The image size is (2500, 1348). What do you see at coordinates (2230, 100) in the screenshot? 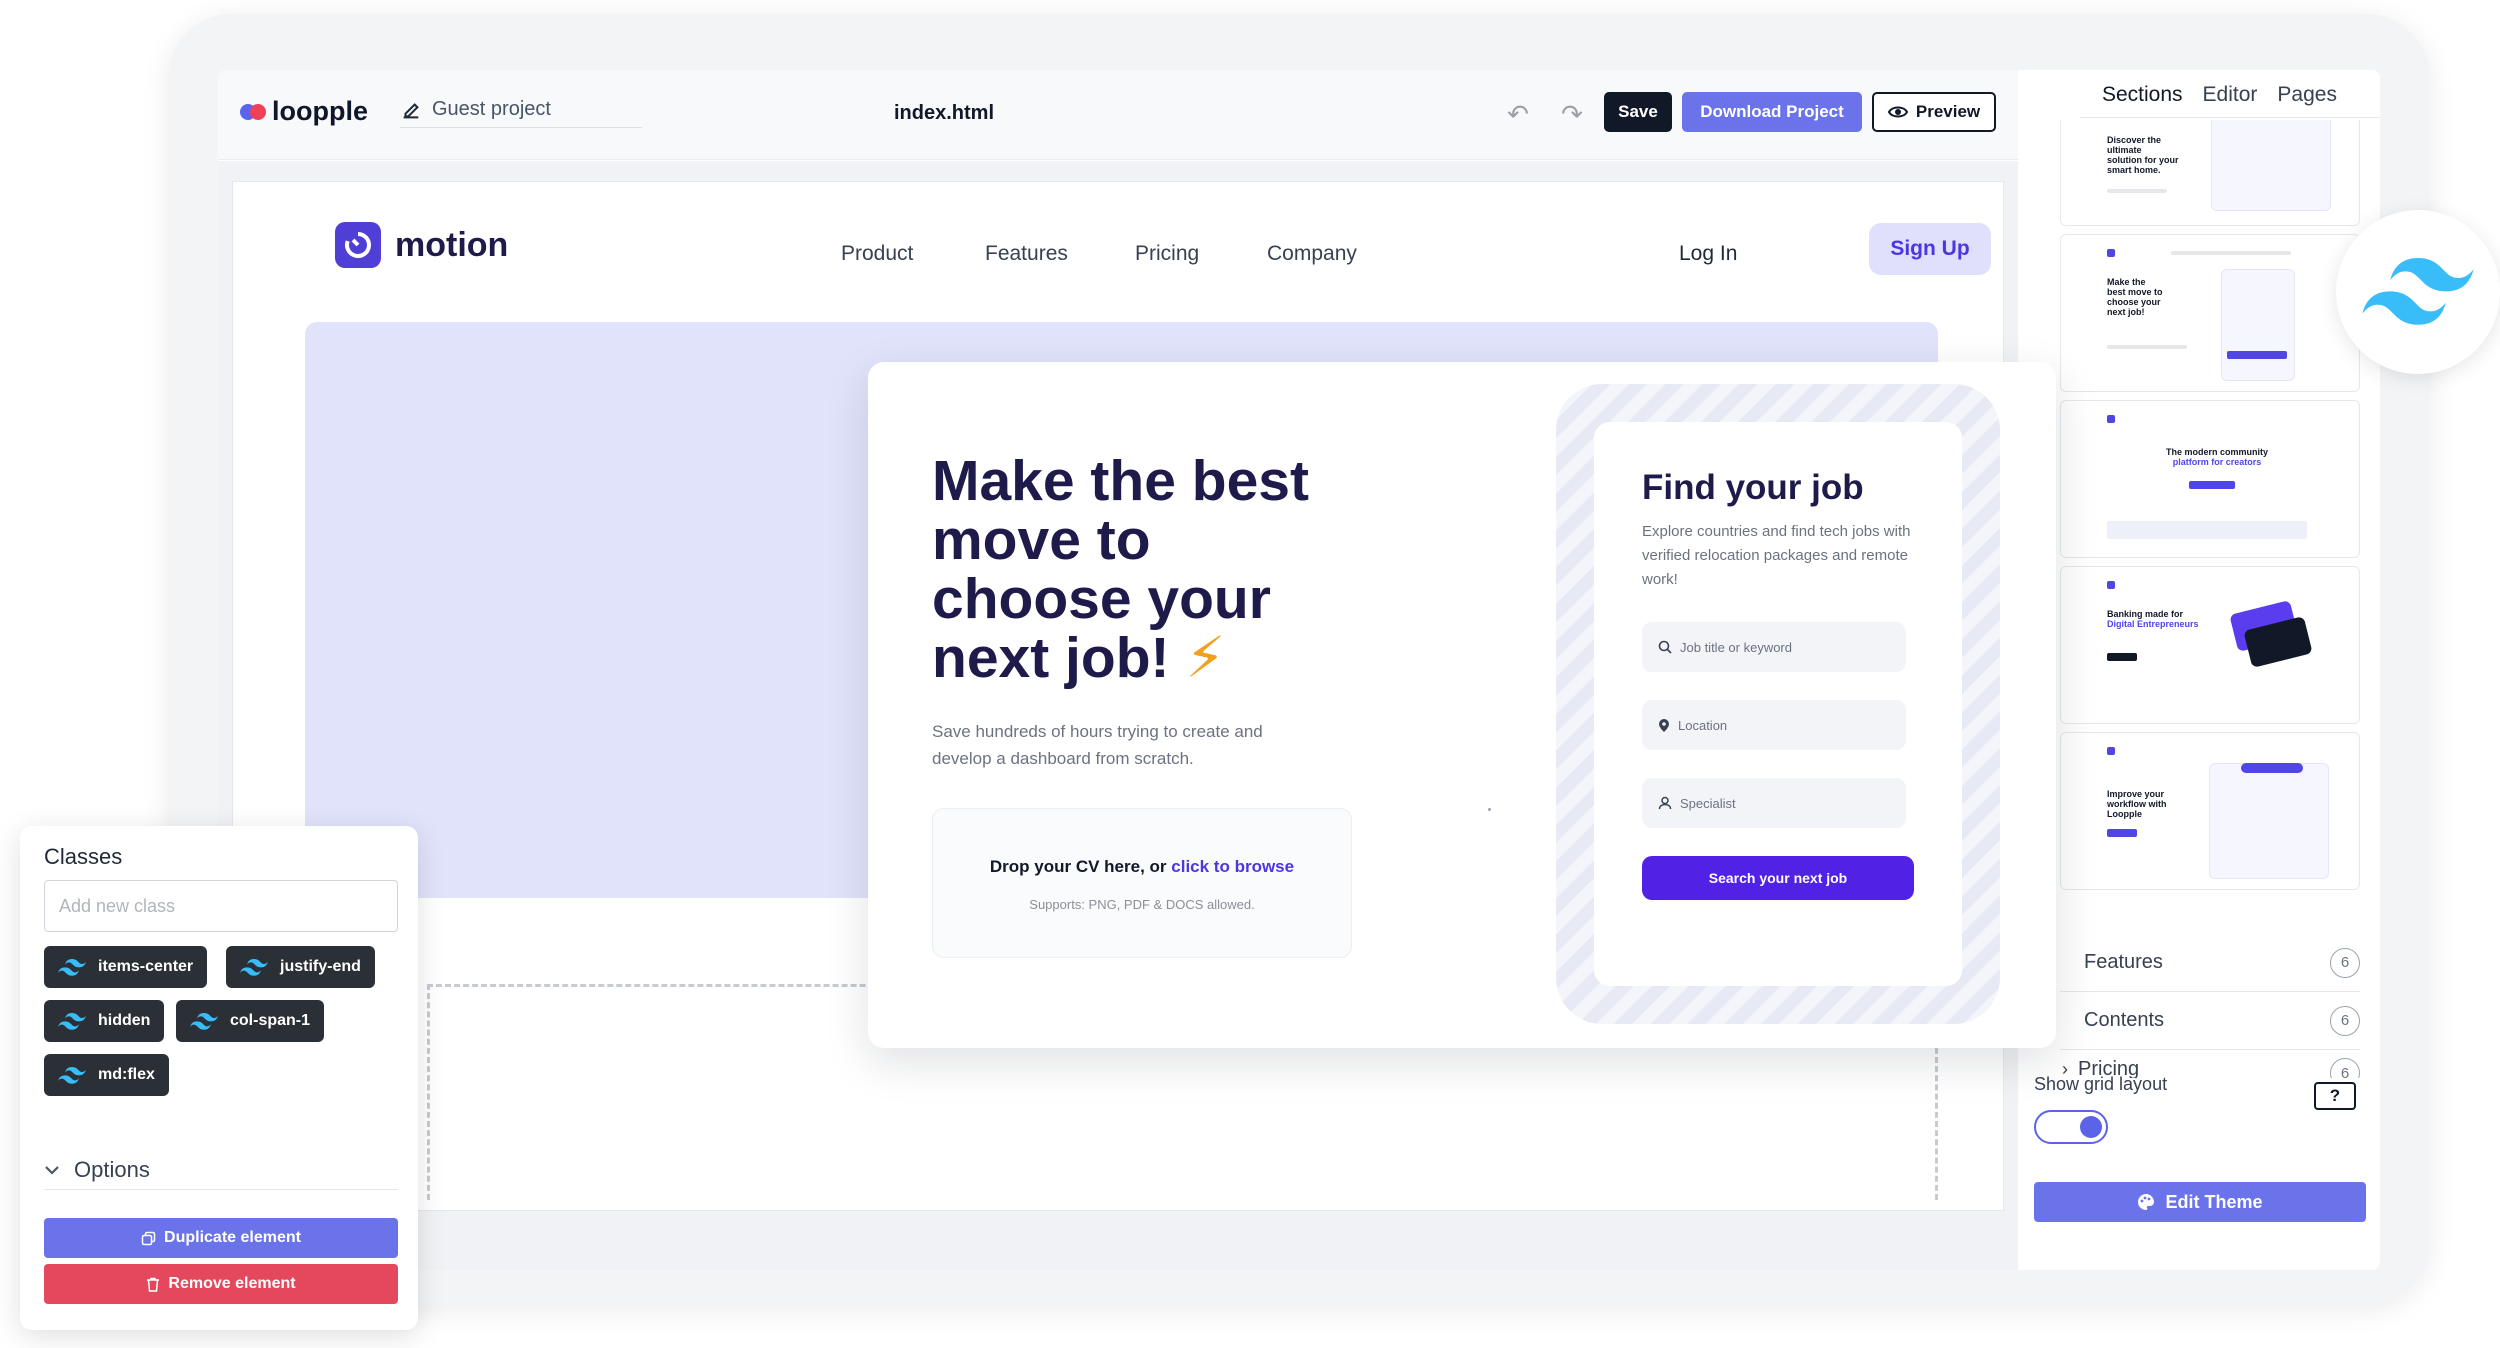
I see `tab-editor: Editor` at bounding box center [2230, 100].